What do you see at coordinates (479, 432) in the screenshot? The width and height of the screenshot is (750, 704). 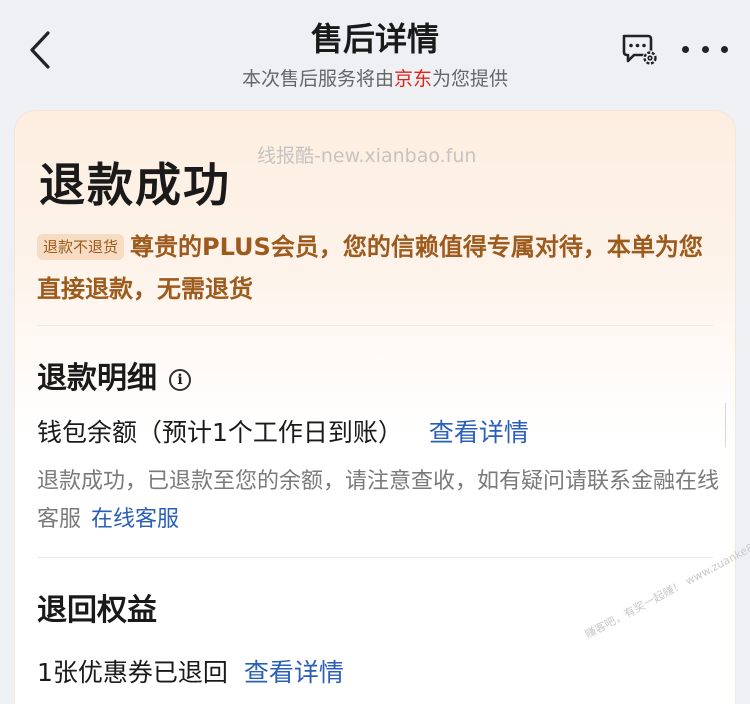 I see `view-refund-details-link: 查看详情` at bounding box center [479, 432].